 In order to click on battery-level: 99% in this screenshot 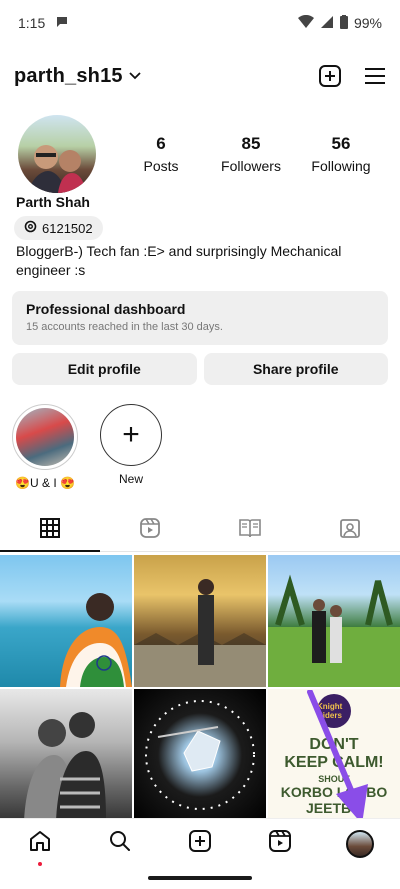, I will do `click(367, 23)`.